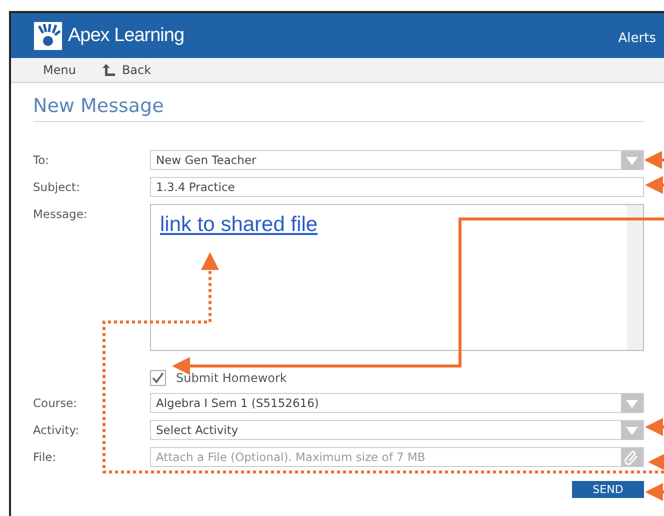 The height and width of the screenshot is (516, 664). Describe the element at coordinates (59, 70) in the screenshot. I see `menu-link: Menu` at that location.